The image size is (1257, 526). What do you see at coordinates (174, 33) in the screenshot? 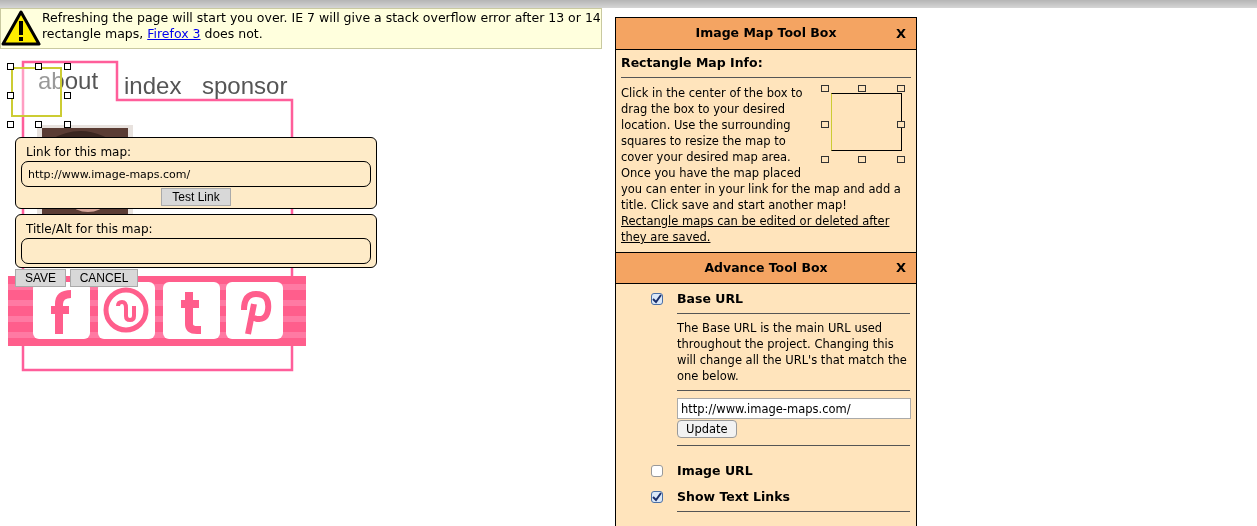
I see `firefox-link: Firefox 3` at bounding box center [174, 33].